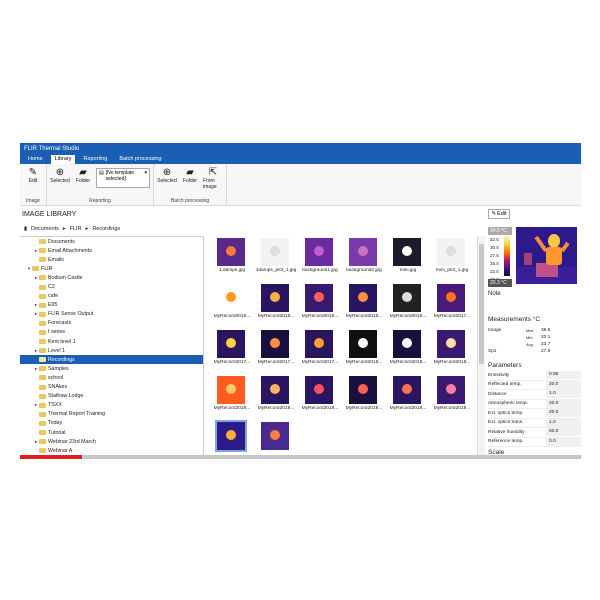 This screenshot has width=600, height=600. What do you see at coordinates (140, 159) in the screenshot?
I see `menu-batch-processing: Batch processing` at bounding box center [140, 159].